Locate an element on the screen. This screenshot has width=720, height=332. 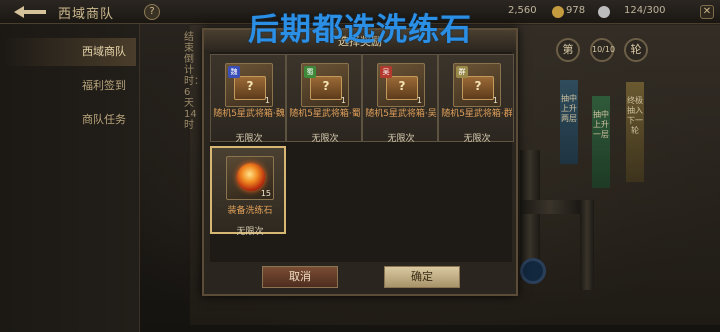
reward-card-refine-stone: 15 装备洗练石 无限次 is located at coordinates (248, 191).